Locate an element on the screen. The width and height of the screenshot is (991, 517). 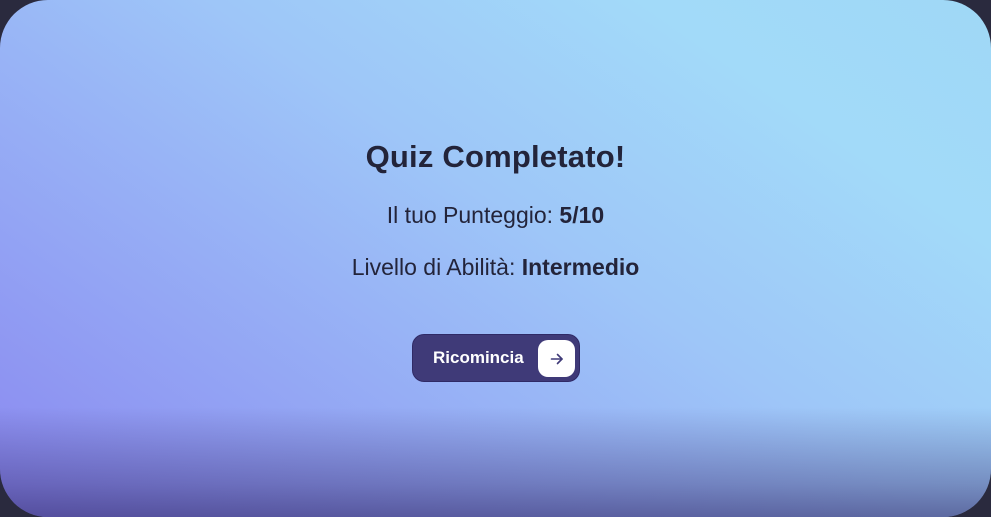
level-label: Livello di Abilità: is located at coordinates (433, 267).